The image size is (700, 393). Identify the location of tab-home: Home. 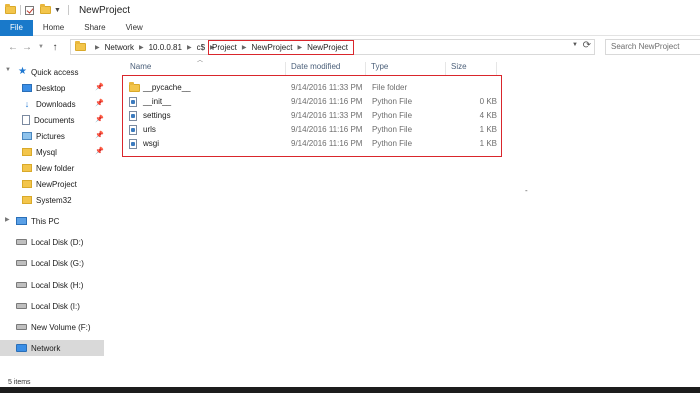
(53, 28).